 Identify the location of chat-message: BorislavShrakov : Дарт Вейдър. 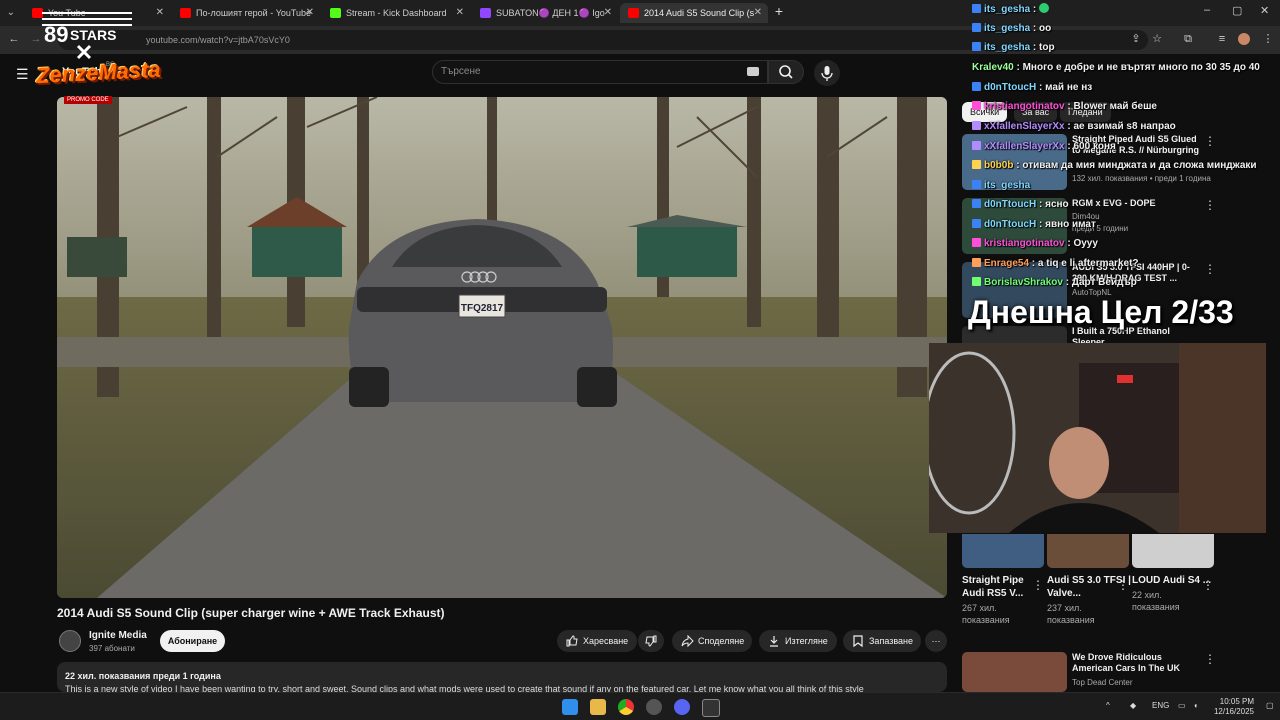
(1054, 283).